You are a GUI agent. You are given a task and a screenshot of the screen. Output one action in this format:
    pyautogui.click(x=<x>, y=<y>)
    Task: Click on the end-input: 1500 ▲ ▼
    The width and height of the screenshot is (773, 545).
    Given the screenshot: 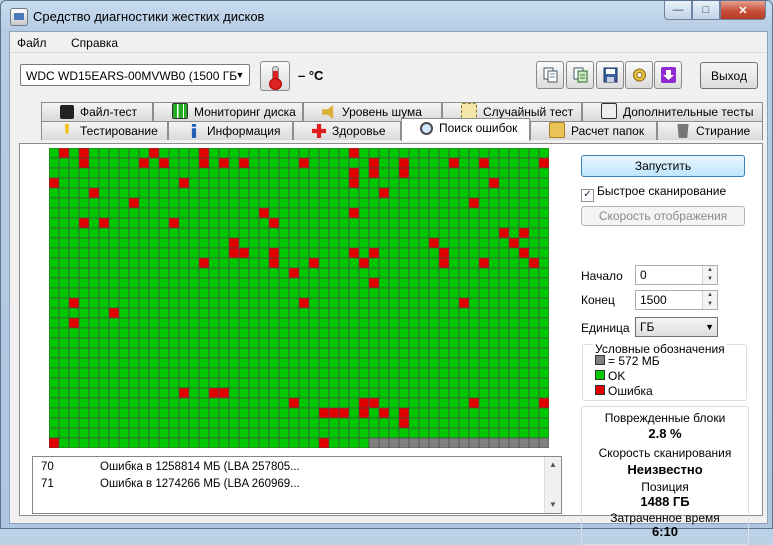 What is the action you would take?
    pyautogui.click(x=676, y=300)
    